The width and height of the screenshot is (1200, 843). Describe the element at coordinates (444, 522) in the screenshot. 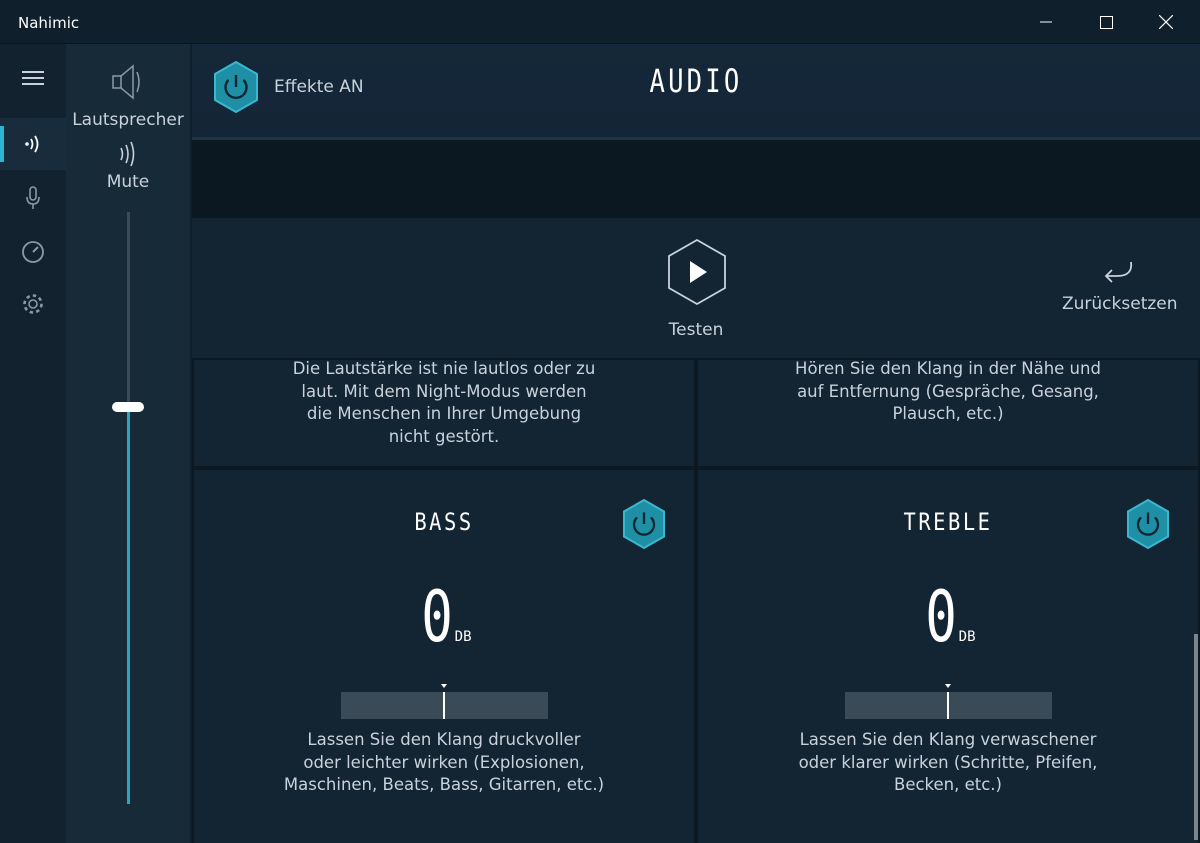

I see `bass-title: BASS` at that location.